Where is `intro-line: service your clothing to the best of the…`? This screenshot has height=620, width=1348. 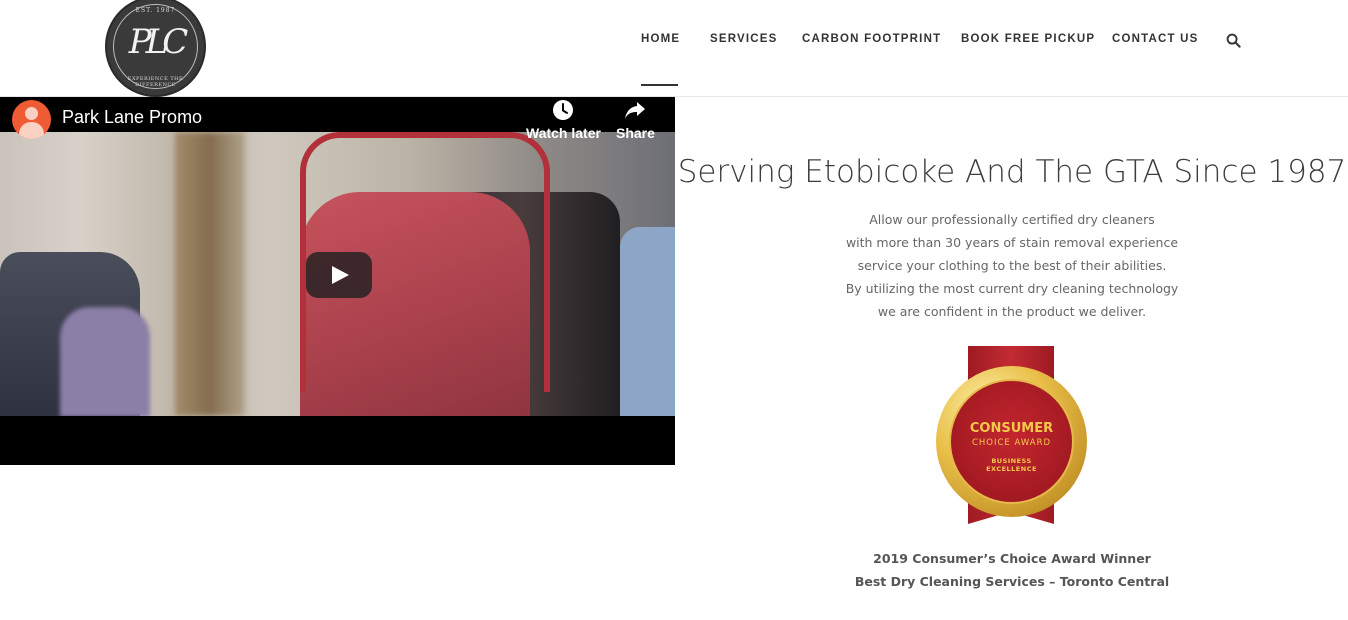
intro-line: service your clothing to the best of the… is located at coordinates (1012, 265).